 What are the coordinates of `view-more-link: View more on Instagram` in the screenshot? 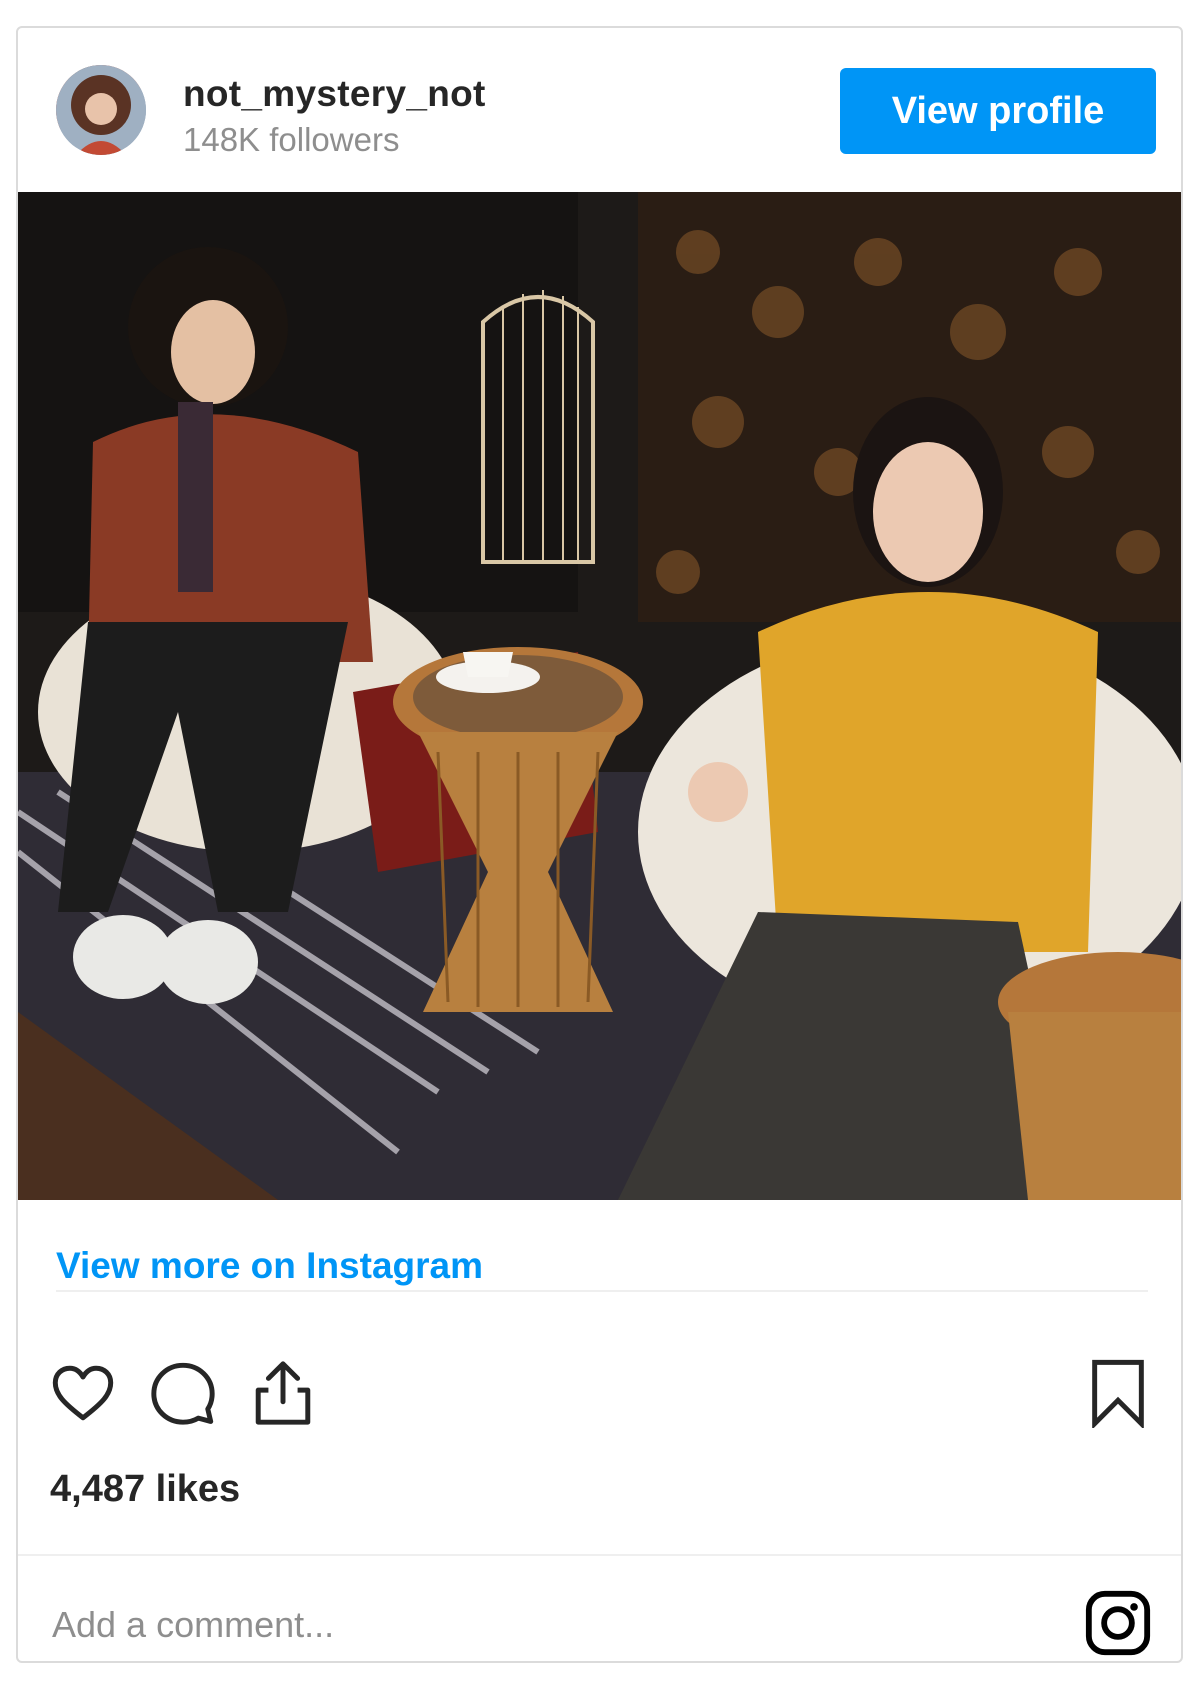 It's located at (269, 1266).